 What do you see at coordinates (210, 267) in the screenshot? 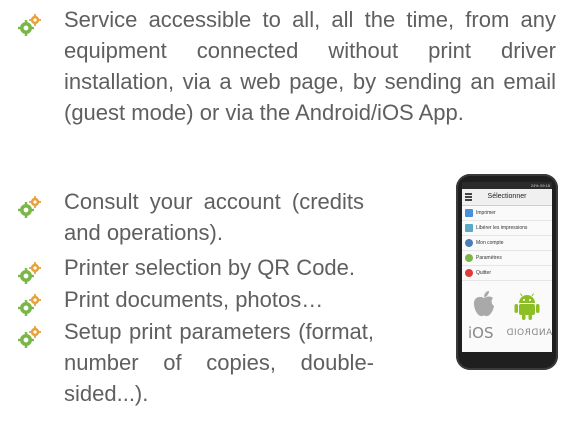
I see `feature-text: Printer selection by QR Code.` at bounding box center [210, 267].